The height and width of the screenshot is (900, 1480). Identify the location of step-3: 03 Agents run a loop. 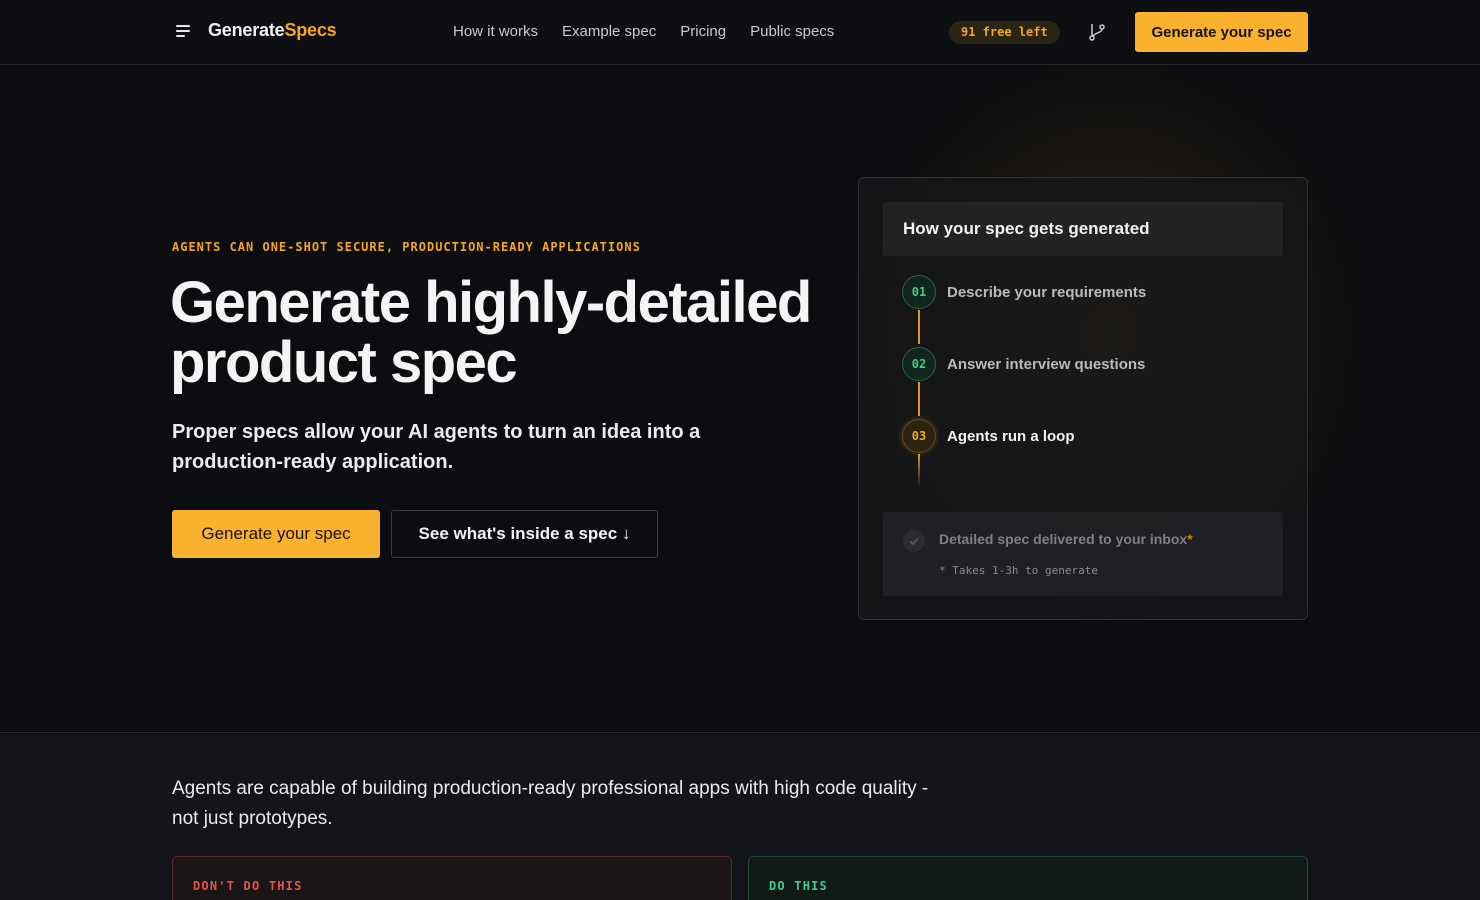
(988, 436).